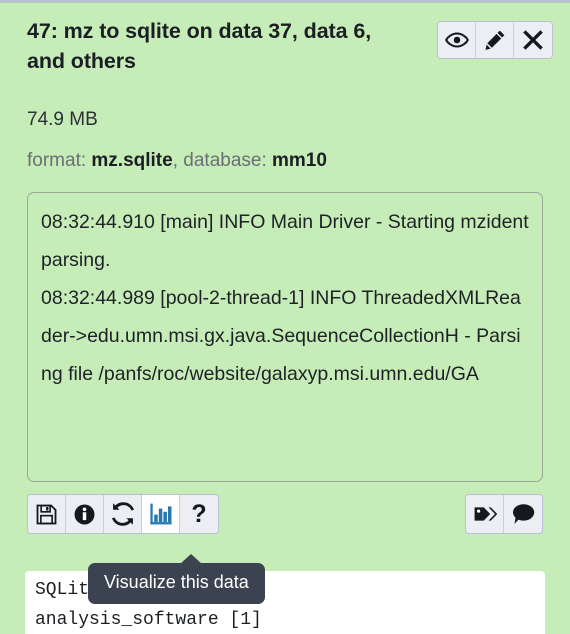 The width and height of the screenshot is (570, 634). I want to click on save-download-button, so click(47, 514).